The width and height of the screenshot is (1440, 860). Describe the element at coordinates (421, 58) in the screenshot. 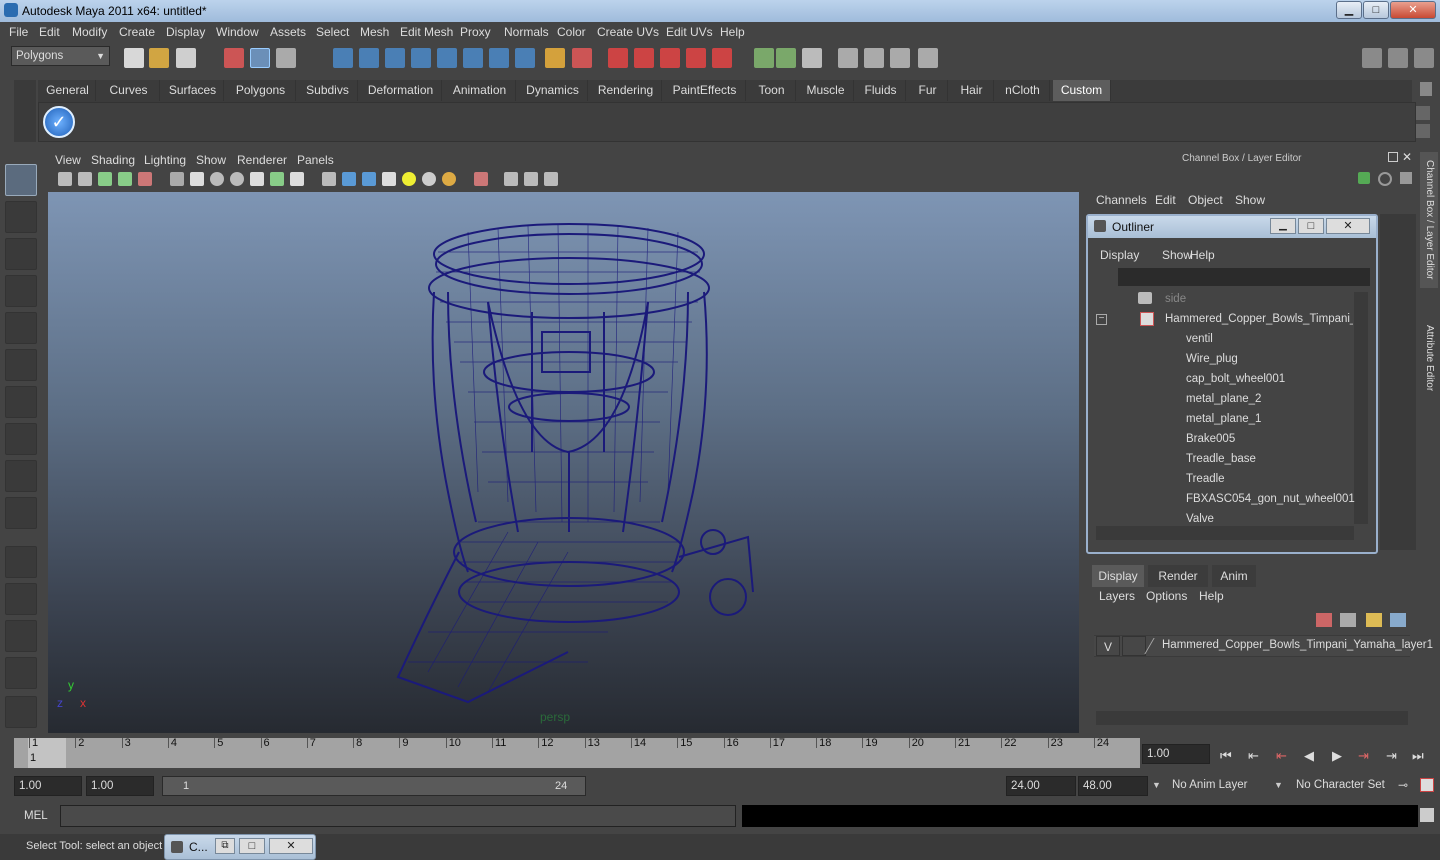

I see `snap-plane-icon` at that location.